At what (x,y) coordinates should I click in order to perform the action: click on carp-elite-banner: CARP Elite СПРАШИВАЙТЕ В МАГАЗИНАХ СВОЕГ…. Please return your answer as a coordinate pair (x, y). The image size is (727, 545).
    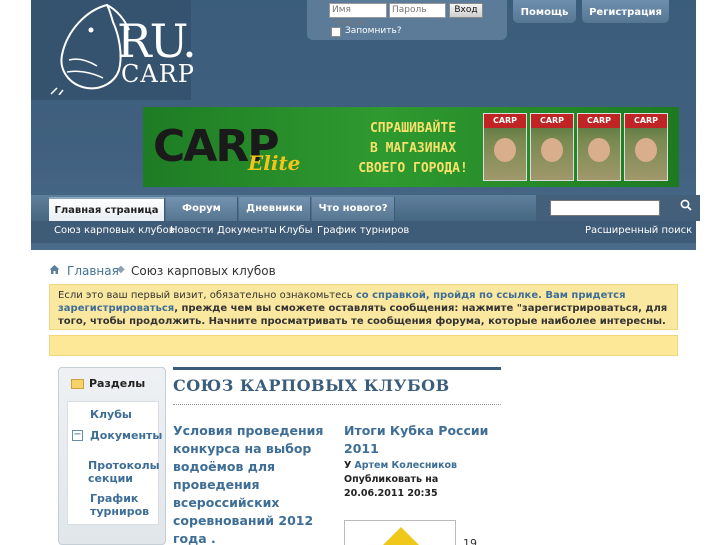
    Looking at the image, I should click on (411, 147).